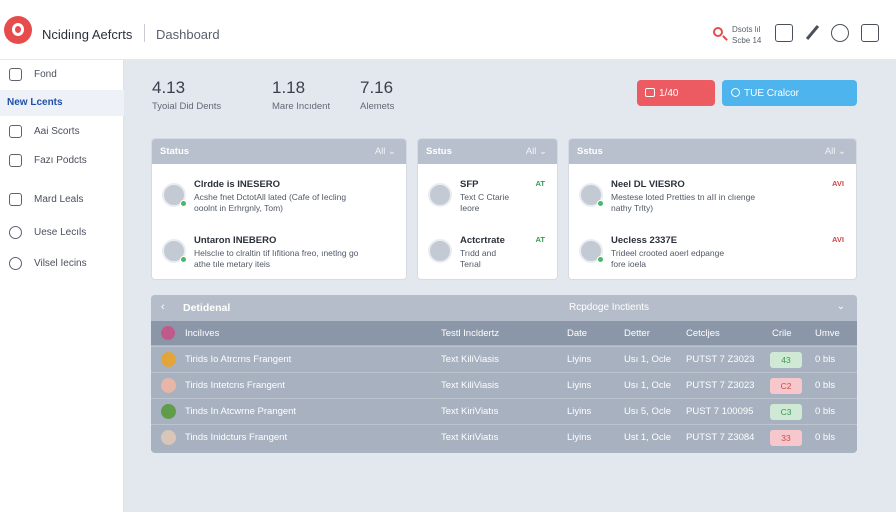 The height and width of the screenshot is (512, 896). I want to click on sidebar-item-vilsel-iecins: Vilsel Iecins, so click(62, 264).